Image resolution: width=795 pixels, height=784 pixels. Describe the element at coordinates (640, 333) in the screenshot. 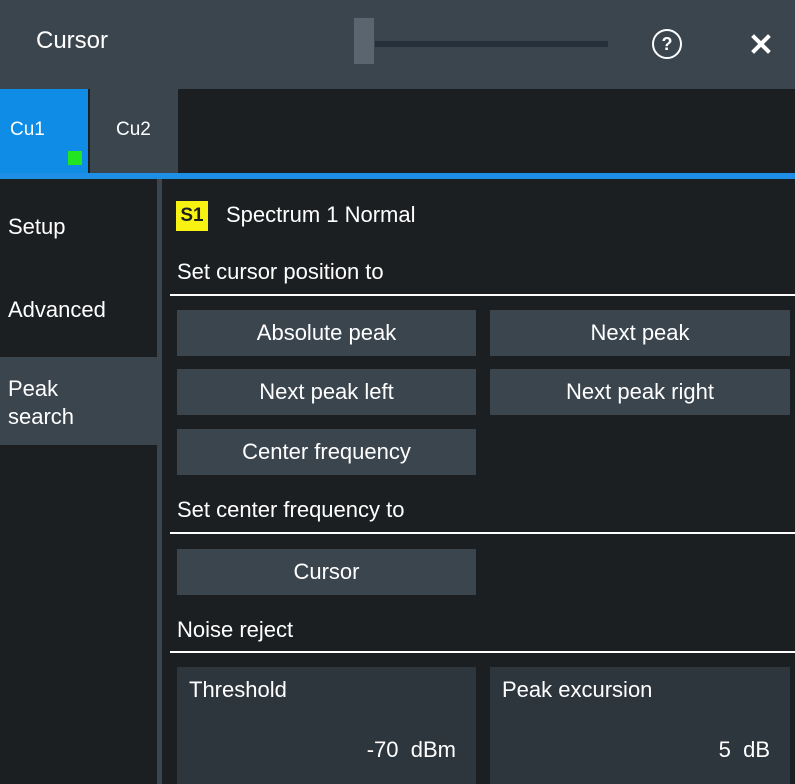

I see `next-peak-button: Next peak` at that location.